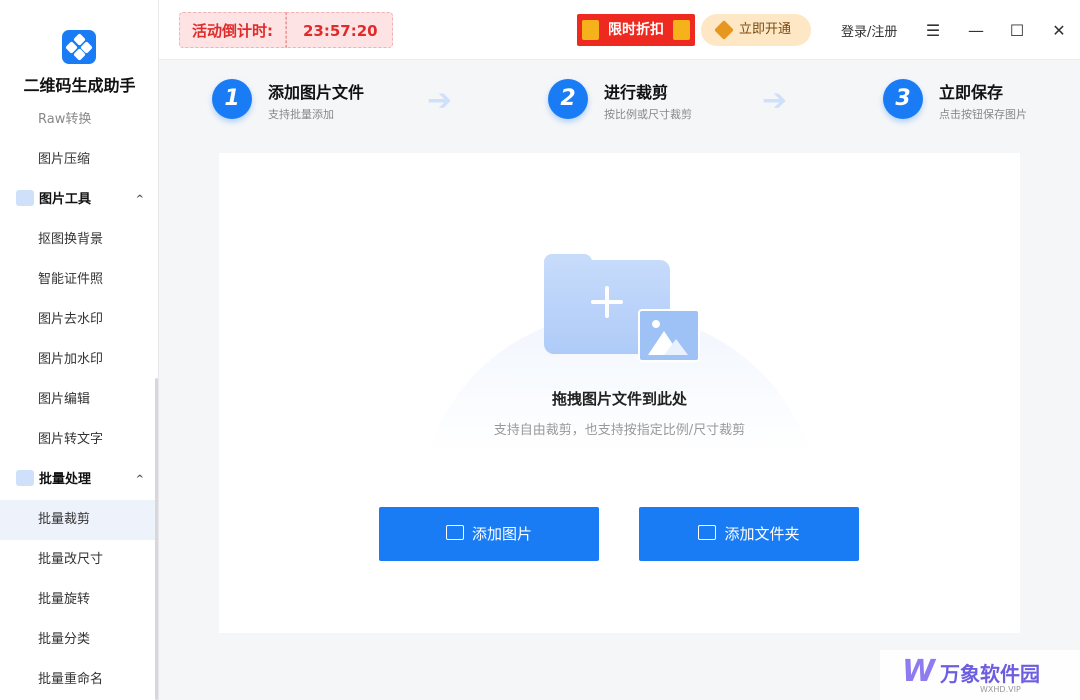  I want to click on step-subtitle: 按比例或尺寸裁剪, so click(648, 114).